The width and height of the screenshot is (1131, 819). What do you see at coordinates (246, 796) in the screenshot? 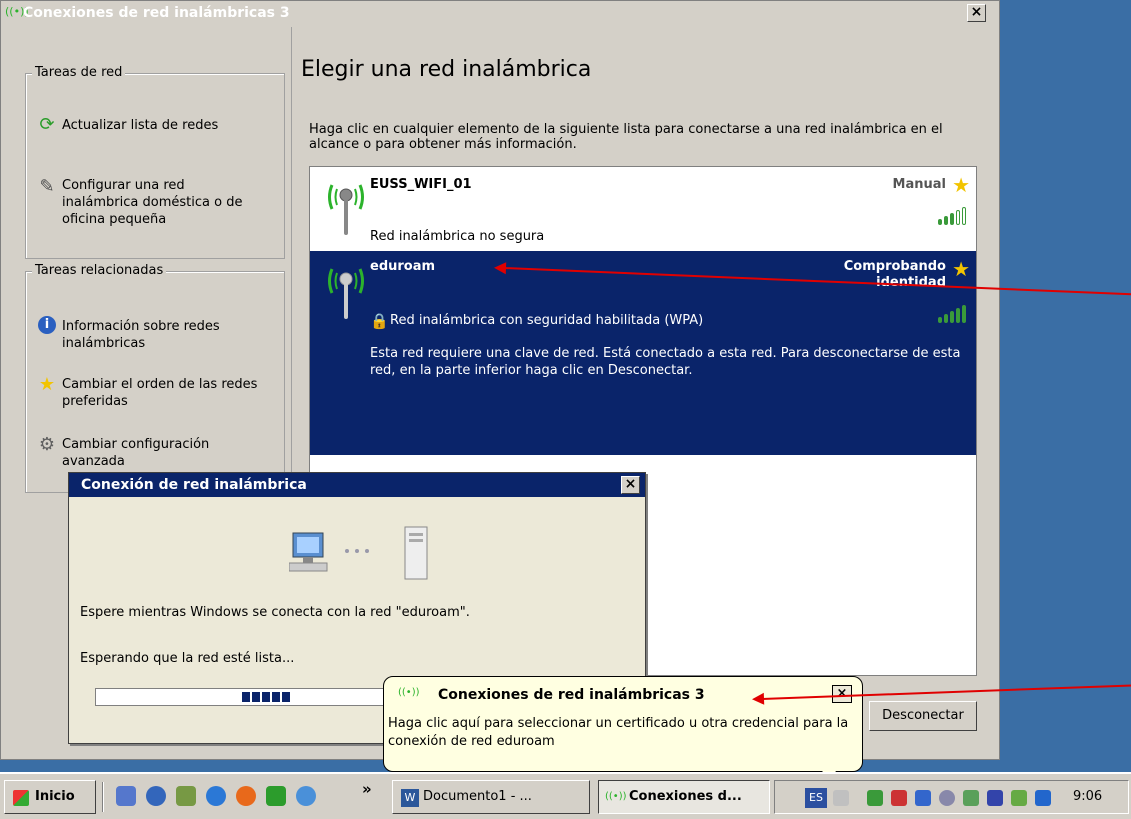
I see `firefox-icon` at bounding box center [246, 796].